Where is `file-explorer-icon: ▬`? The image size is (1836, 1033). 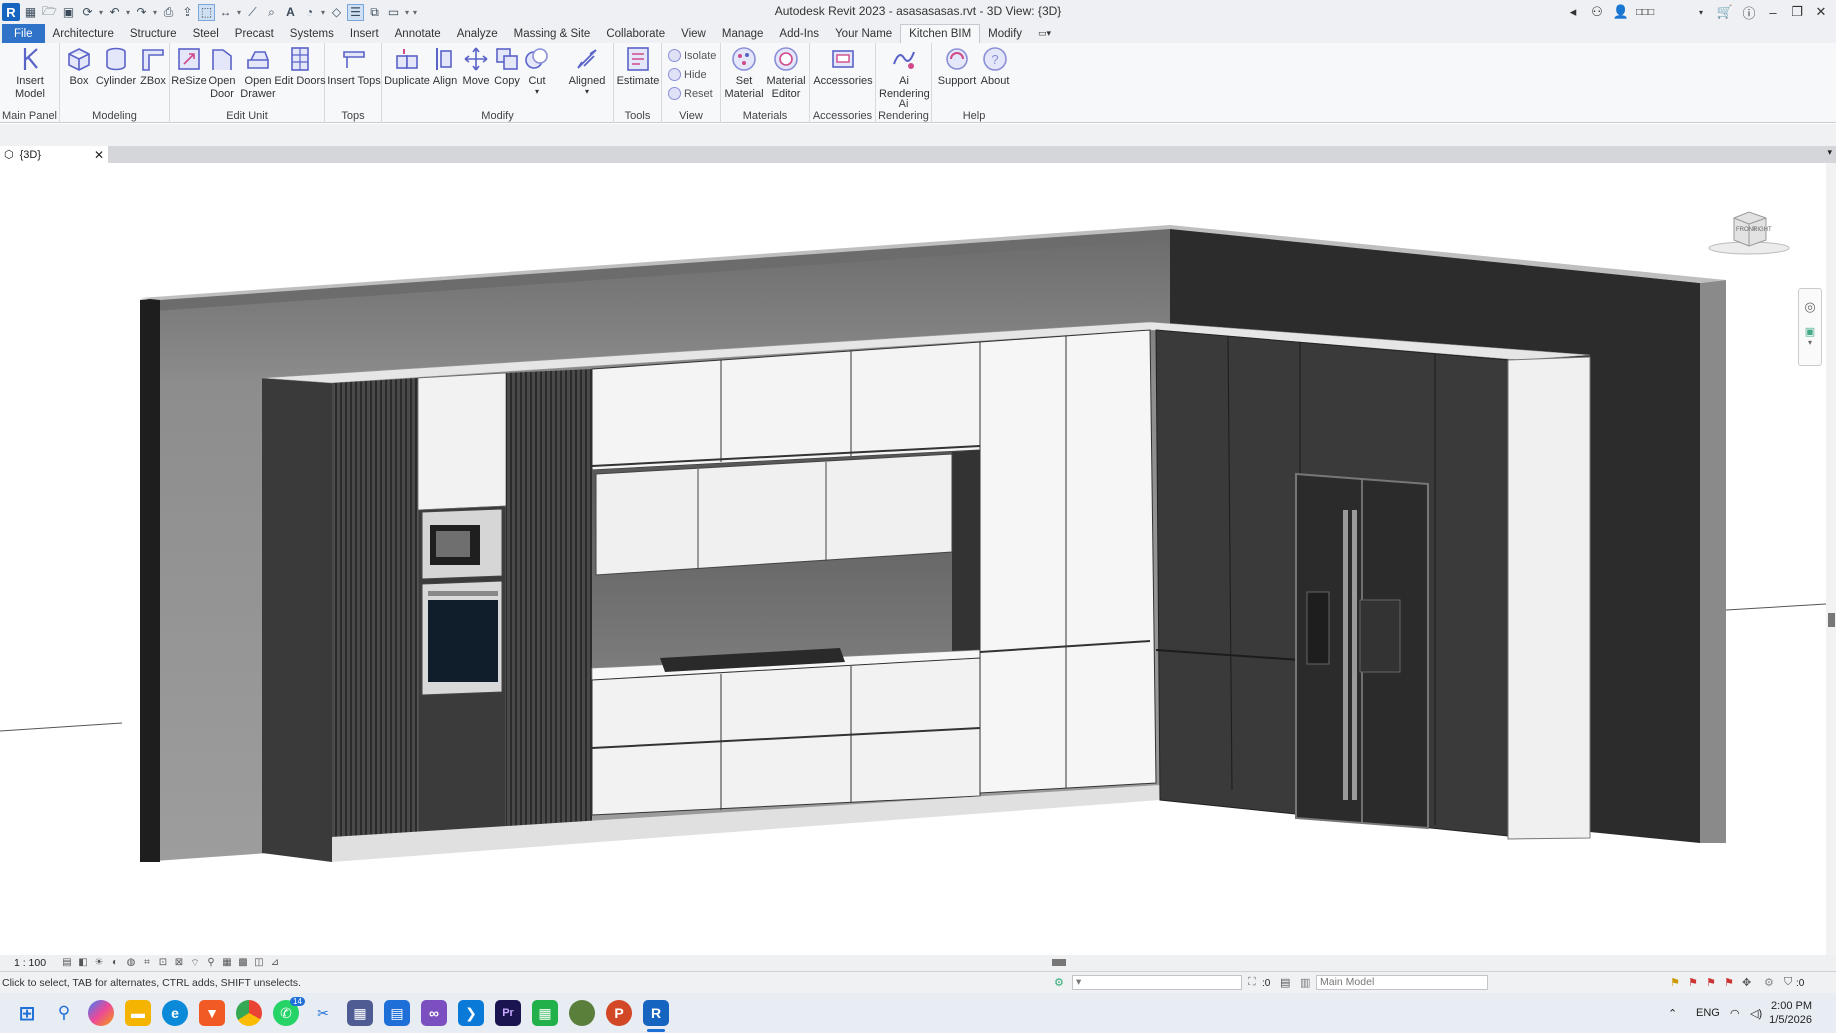
file-explorer-icon: ▬ is located at coordinates (138, 1013).